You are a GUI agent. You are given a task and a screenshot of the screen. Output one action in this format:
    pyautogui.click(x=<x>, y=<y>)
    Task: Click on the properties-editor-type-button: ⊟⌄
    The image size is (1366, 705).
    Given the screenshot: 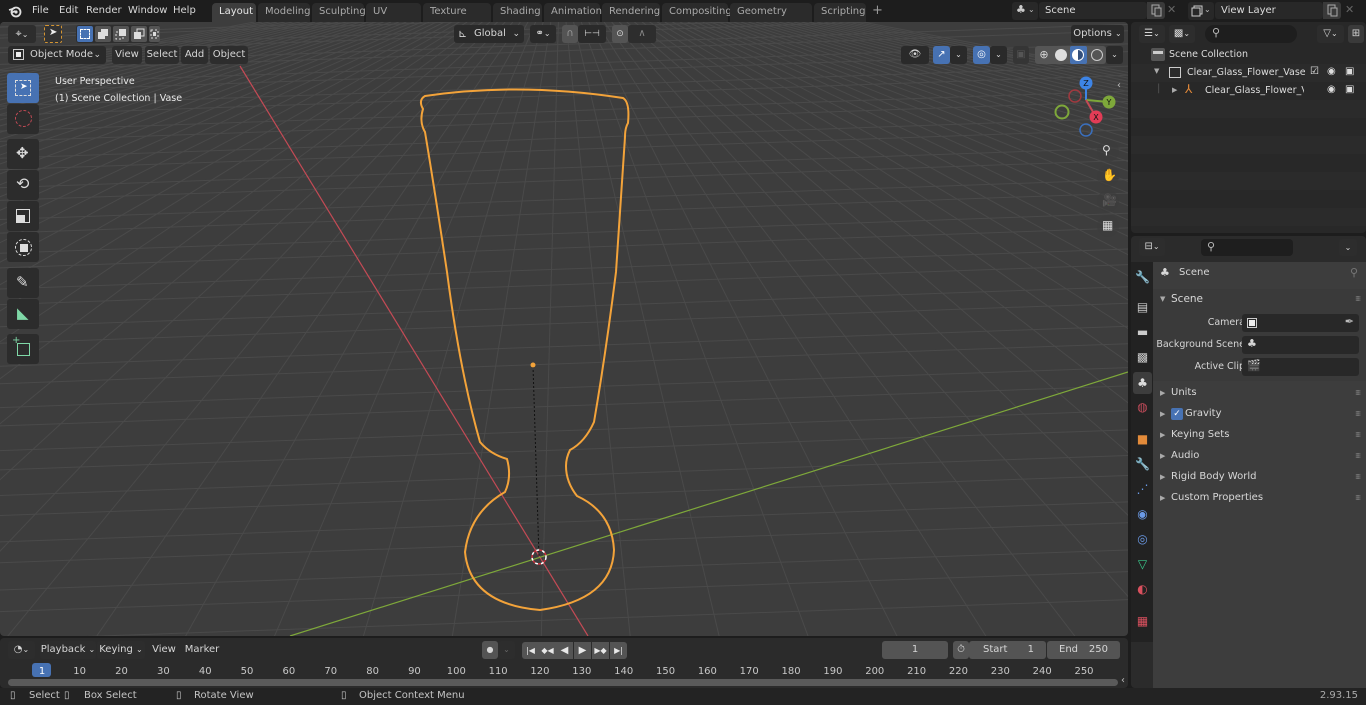 What is the action you would take?
    pyautogui.click(x=1152, y=247)
    